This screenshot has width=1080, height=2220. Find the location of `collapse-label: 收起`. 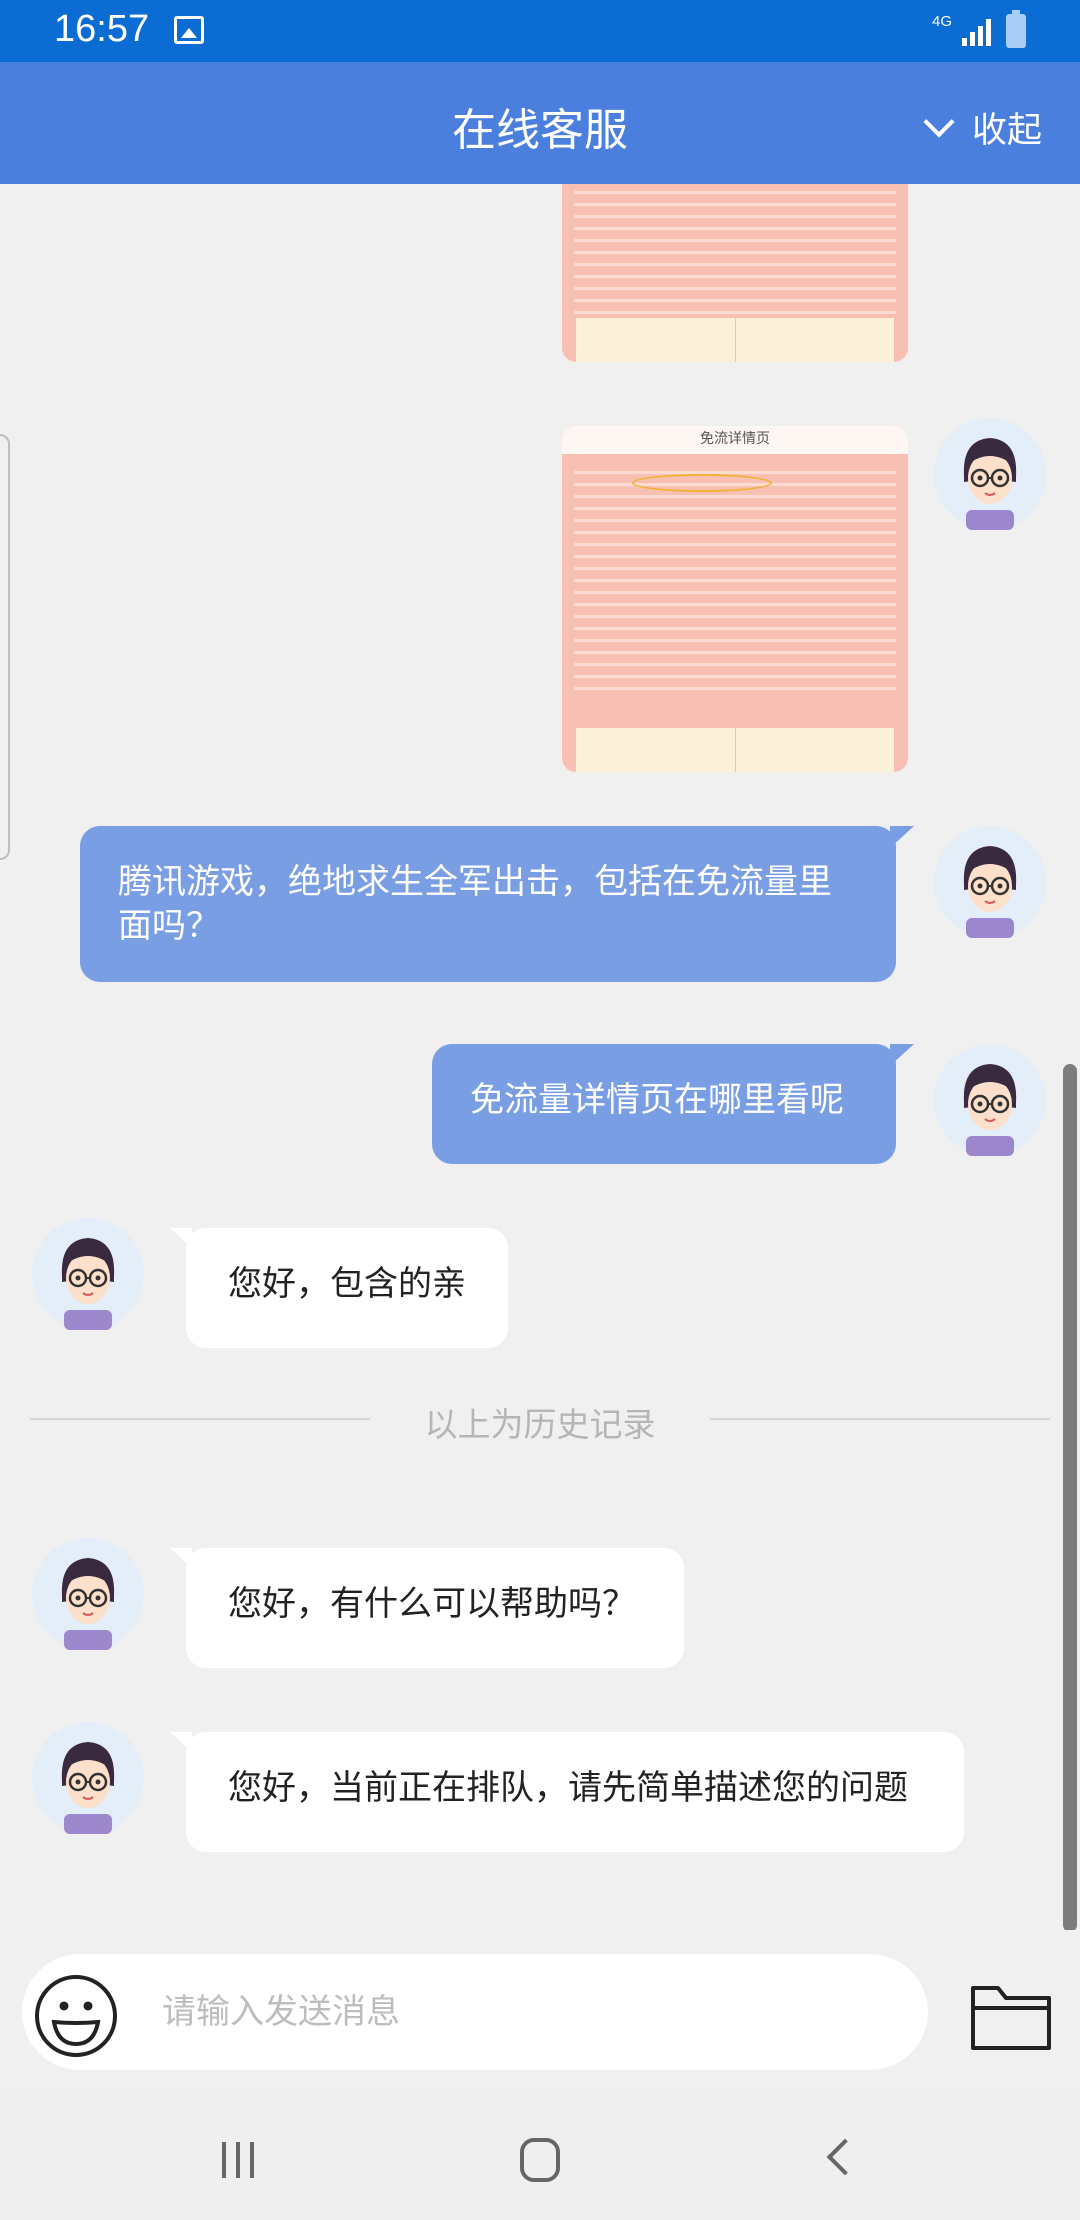

collapse-label: 收起 is located at coordinates (1006, 131).